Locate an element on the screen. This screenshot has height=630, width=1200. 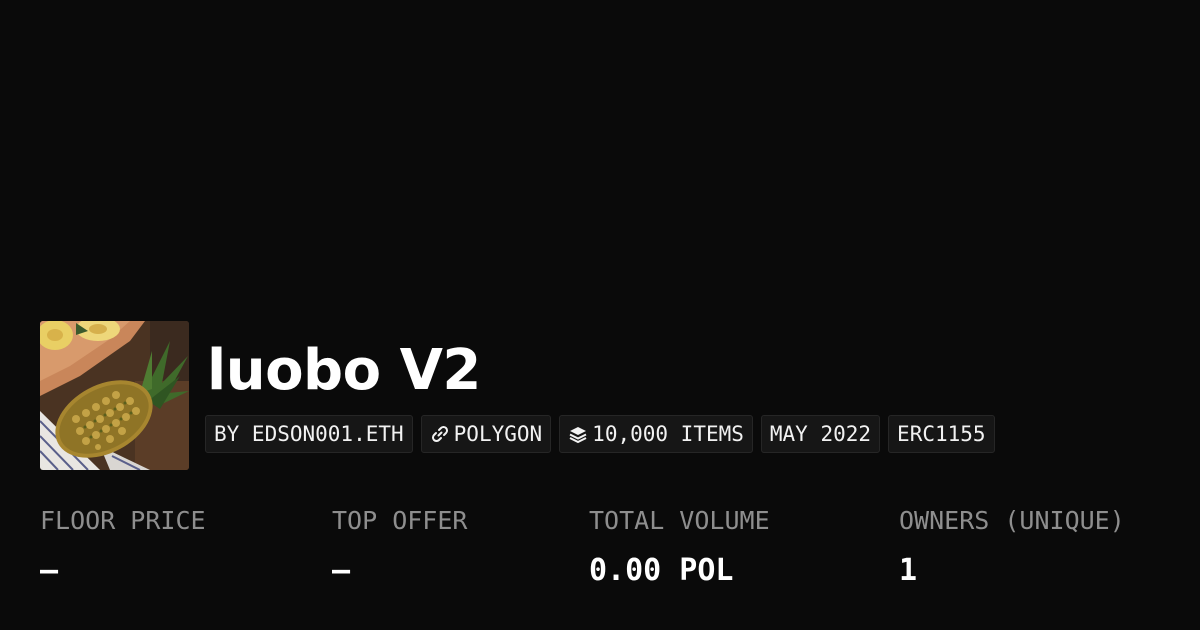
stat-label: TOTAL VOLUME is located at coordinates (679, 520).